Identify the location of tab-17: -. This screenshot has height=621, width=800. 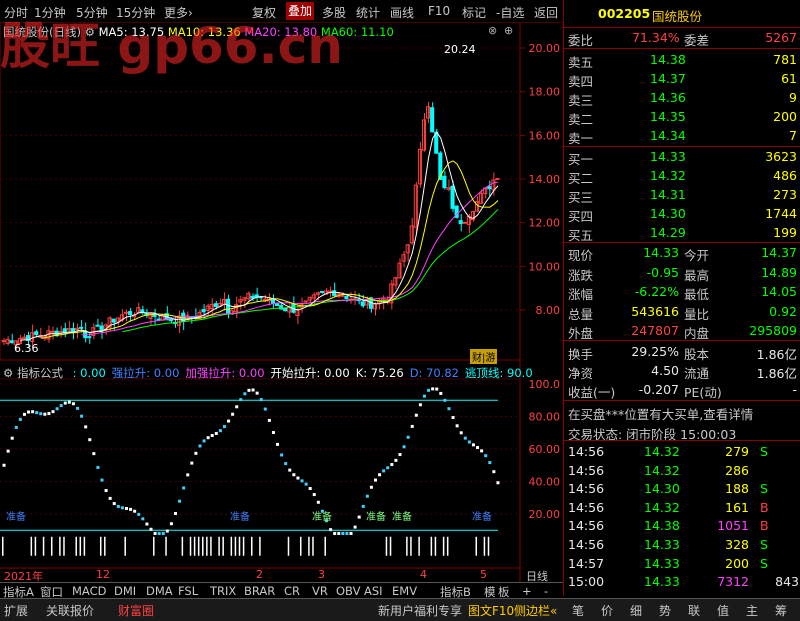
(546, 591).